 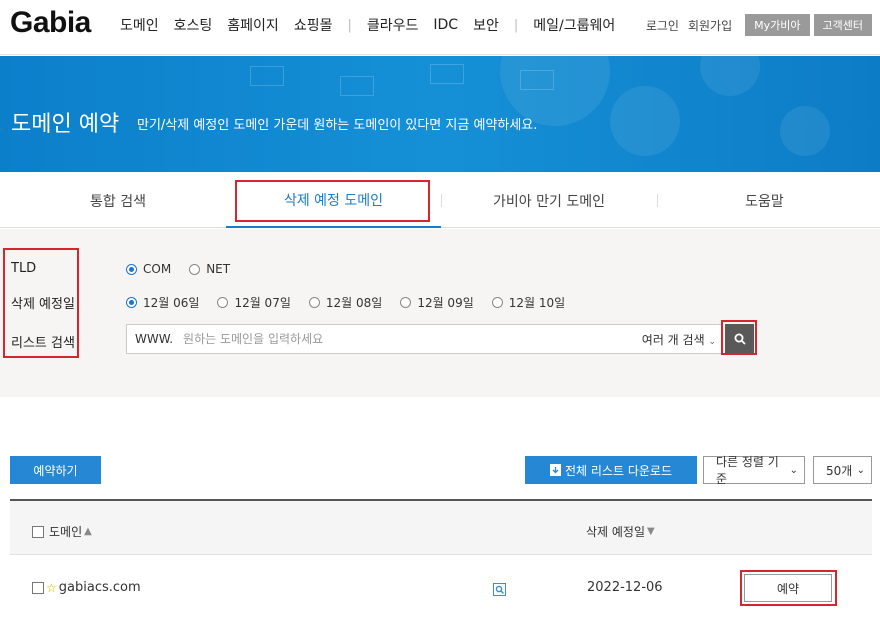 I want to click on customer-center-button: 고객센터, so click(x=842, y=25).